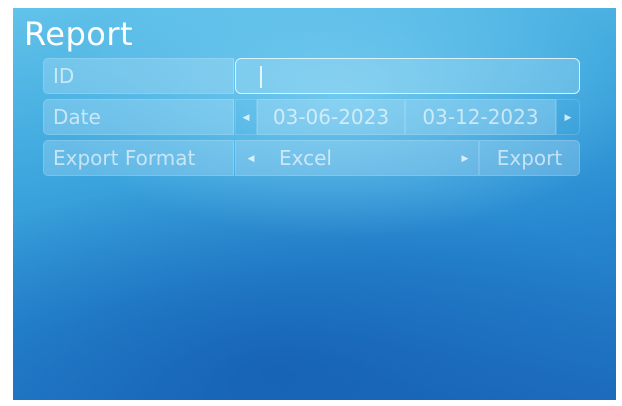 The image size is (622, 406). What do you see at coordinates (138, 76) in the screenshot?
I see `id-label: ID` at bounding box center [138, 76].